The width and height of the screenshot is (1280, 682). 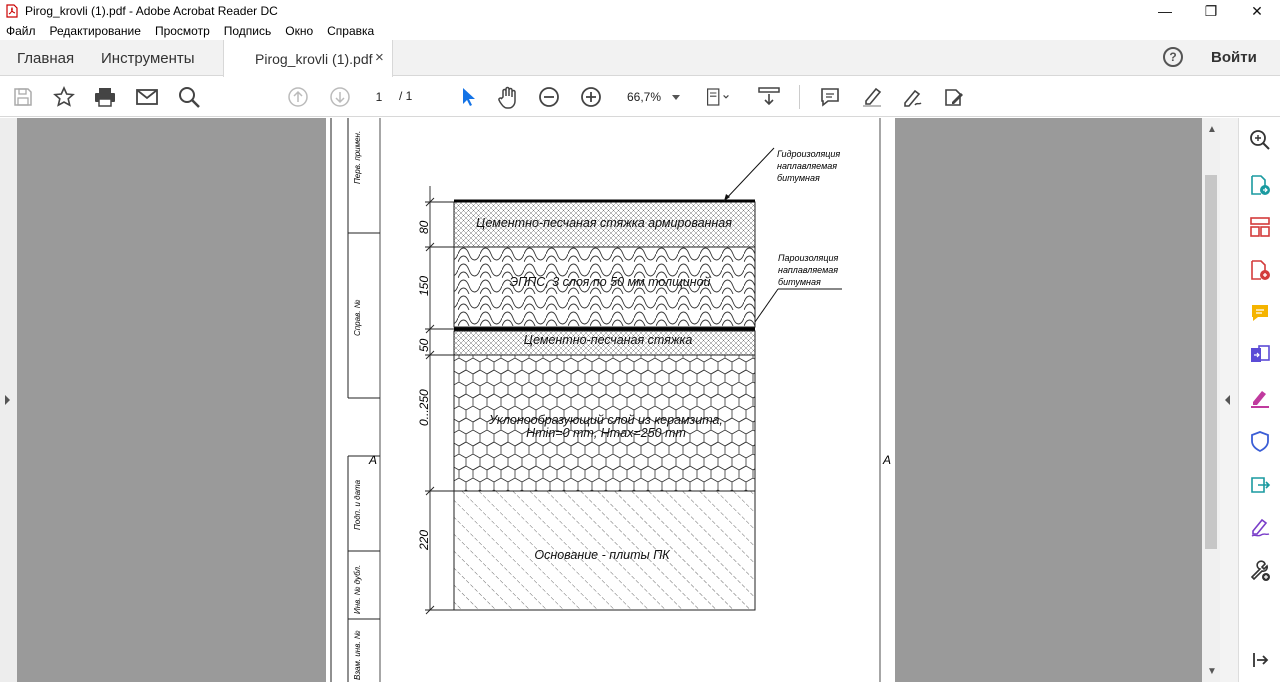 What do you see at coordinates (872, 97) in the screenshot?
I see `highlight-icon` at bounding box center [872, 97].